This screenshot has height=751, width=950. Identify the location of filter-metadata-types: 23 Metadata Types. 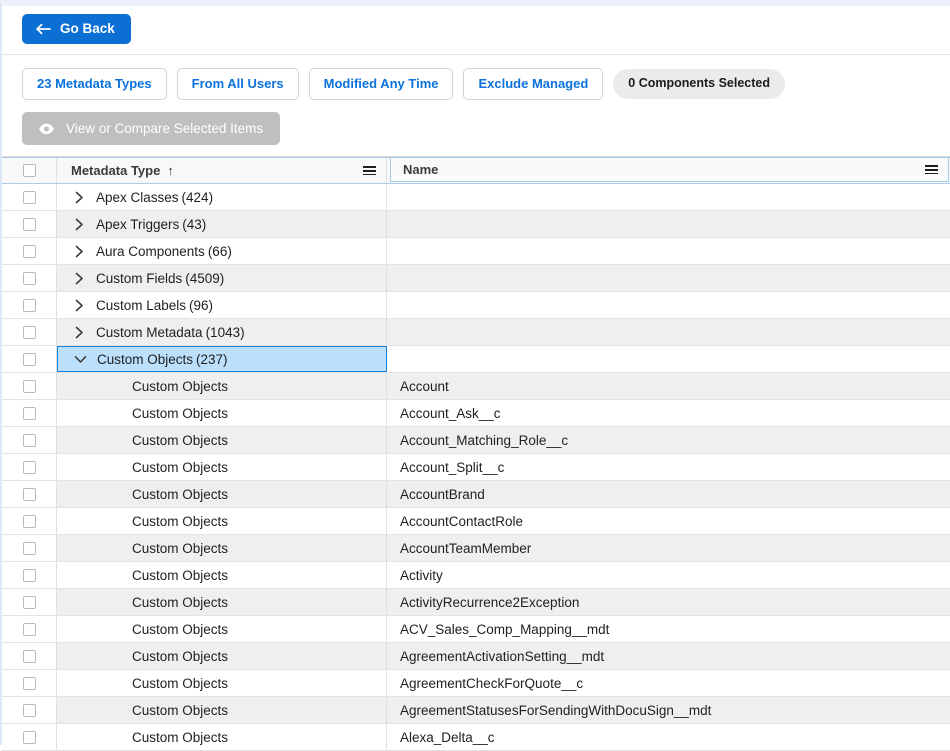
(94, 83).